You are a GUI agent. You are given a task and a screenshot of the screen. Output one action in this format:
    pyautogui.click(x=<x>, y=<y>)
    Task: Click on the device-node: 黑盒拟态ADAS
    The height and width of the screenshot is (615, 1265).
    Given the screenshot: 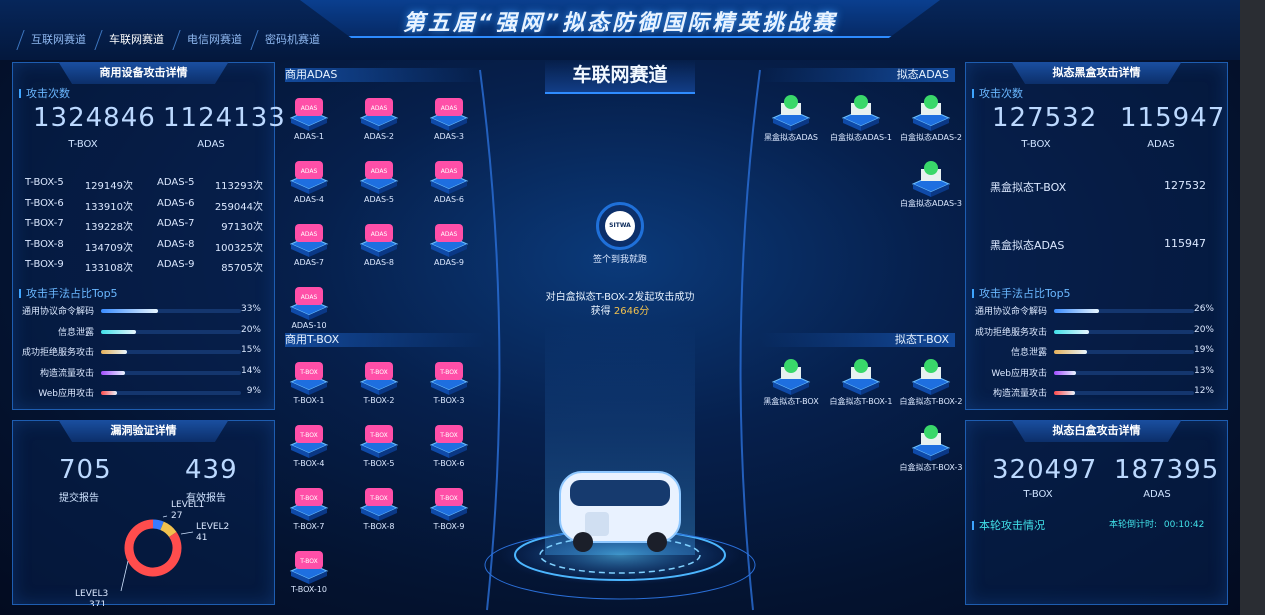 What is the action you would take?
    pyautogui.click(x=791, y=122)
    